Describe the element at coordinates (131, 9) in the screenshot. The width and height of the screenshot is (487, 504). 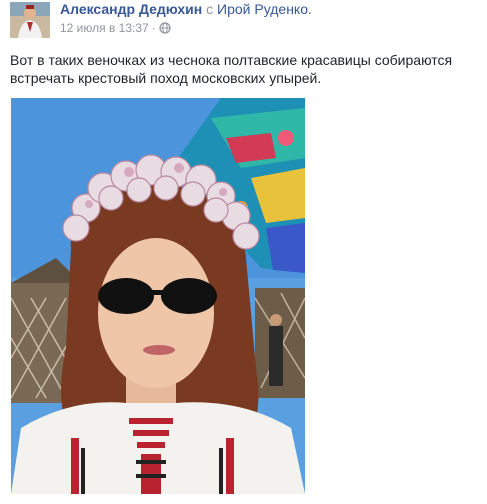
I see `author-name-link: Александр Дедюхин` at that location.